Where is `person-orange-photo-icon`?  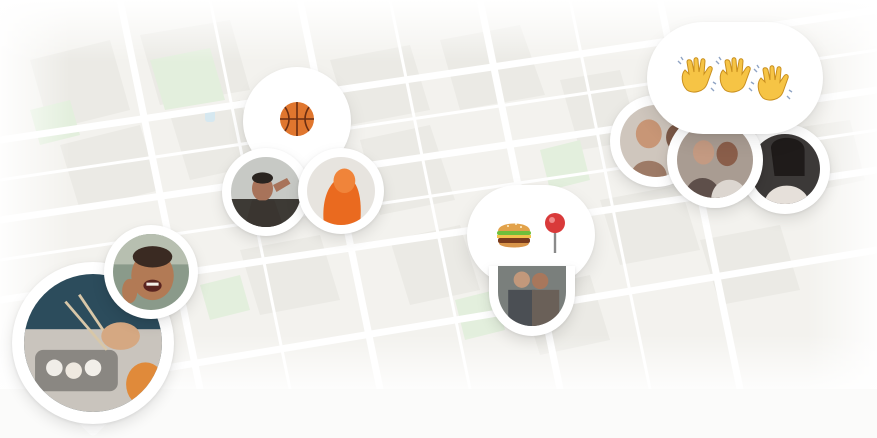
person-orange-photo-icon is located at coordinates (341, 191).